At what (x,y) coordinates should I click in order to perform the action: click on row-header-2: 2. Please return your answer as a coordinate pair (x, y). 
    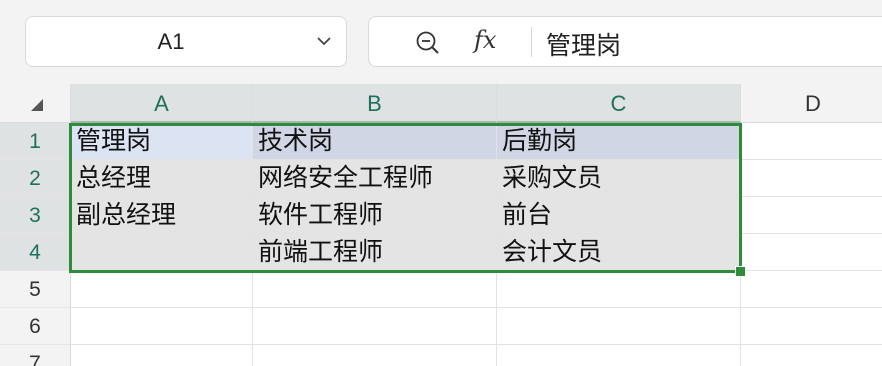
    Looking at the image, I should click on (35, 178).